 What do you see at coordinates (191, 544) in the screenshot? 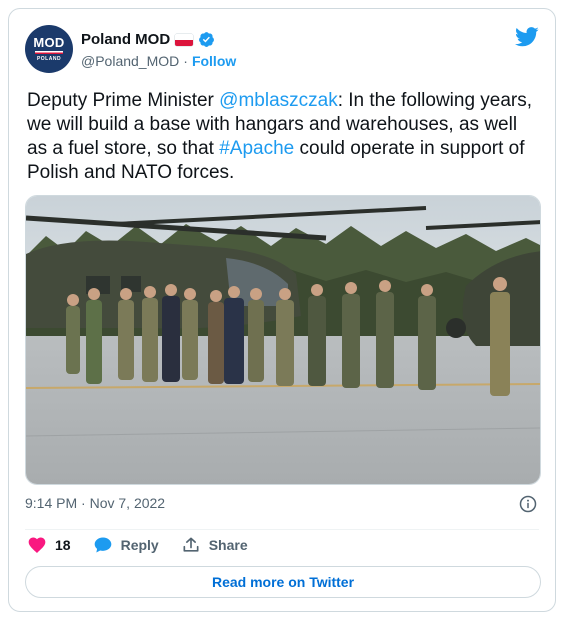
I see `share-upload-icon` at bounding box center [191, 544].